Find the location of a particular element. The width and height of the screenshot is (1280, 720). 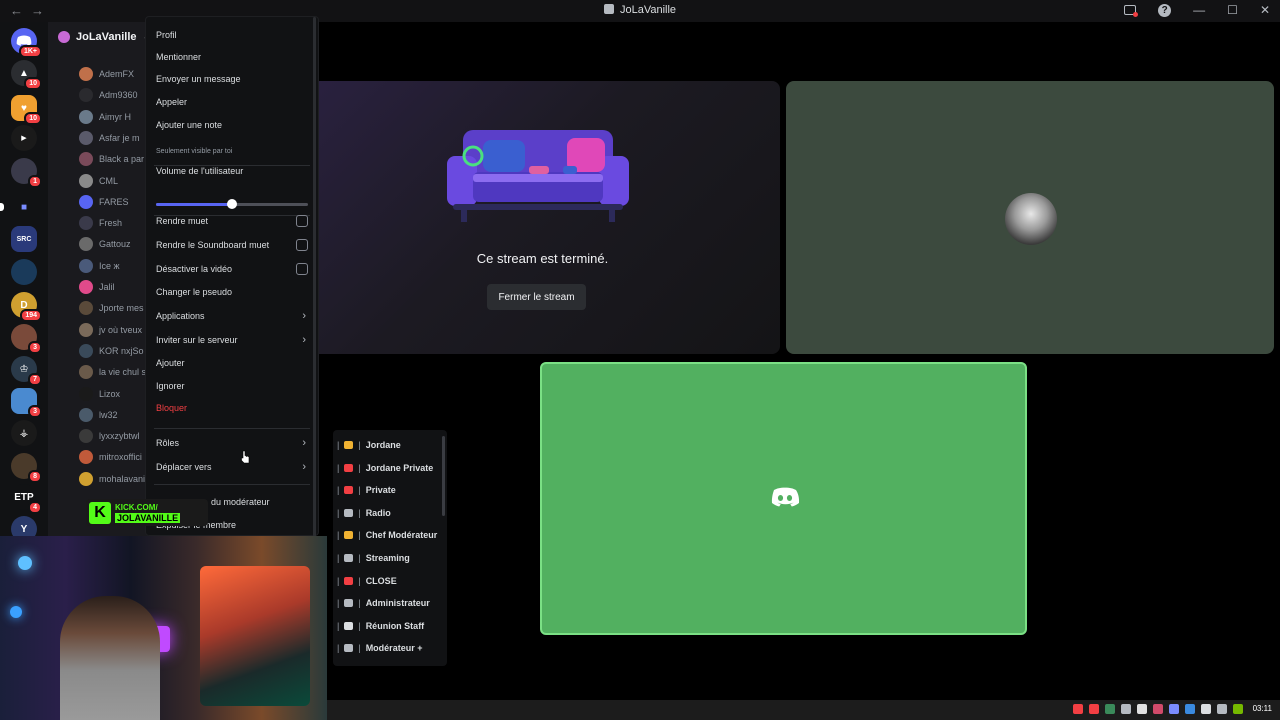

server-h: 3 is located at coordinates (26, 403).